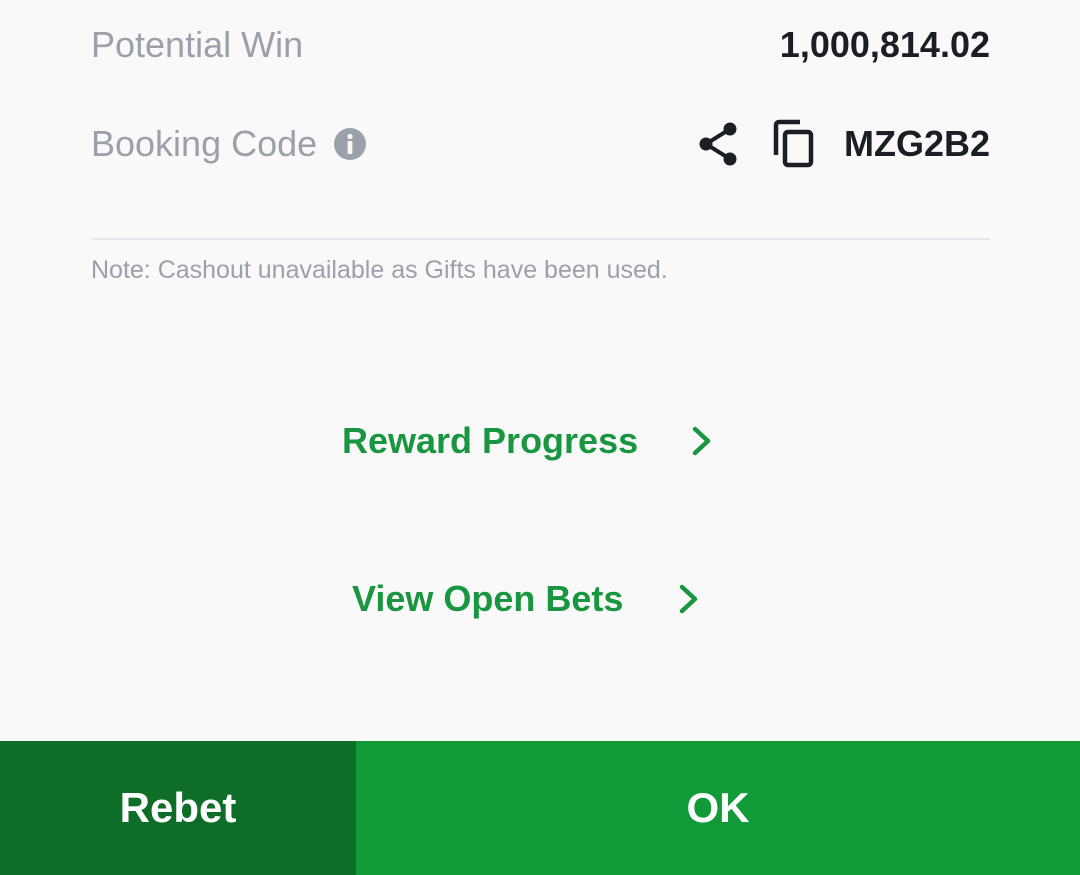 This screenshot has width=1080, height=875. Describe the element at coordinates (540, 144) in the screenshot. I see `booking-code-row: Booking Code MZG2B2` at that location.